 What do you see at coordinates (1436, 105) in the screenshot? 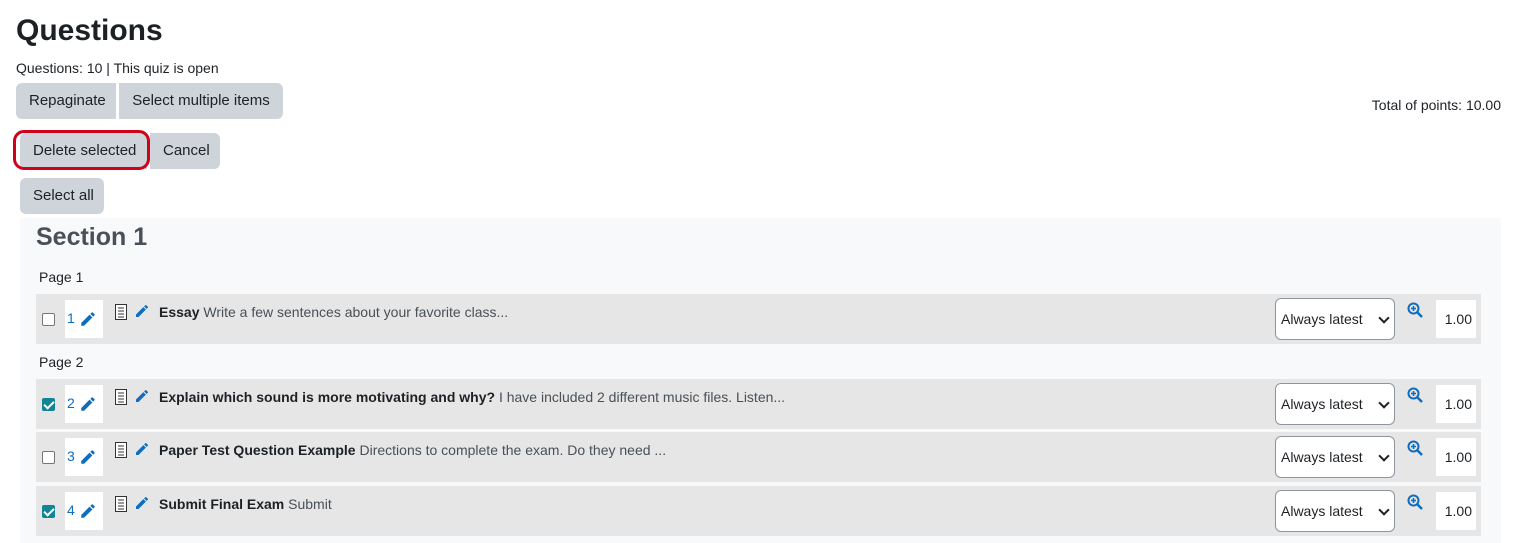
I see `total-points: Total of points: 10.00` at bounding box center [1436, 105].